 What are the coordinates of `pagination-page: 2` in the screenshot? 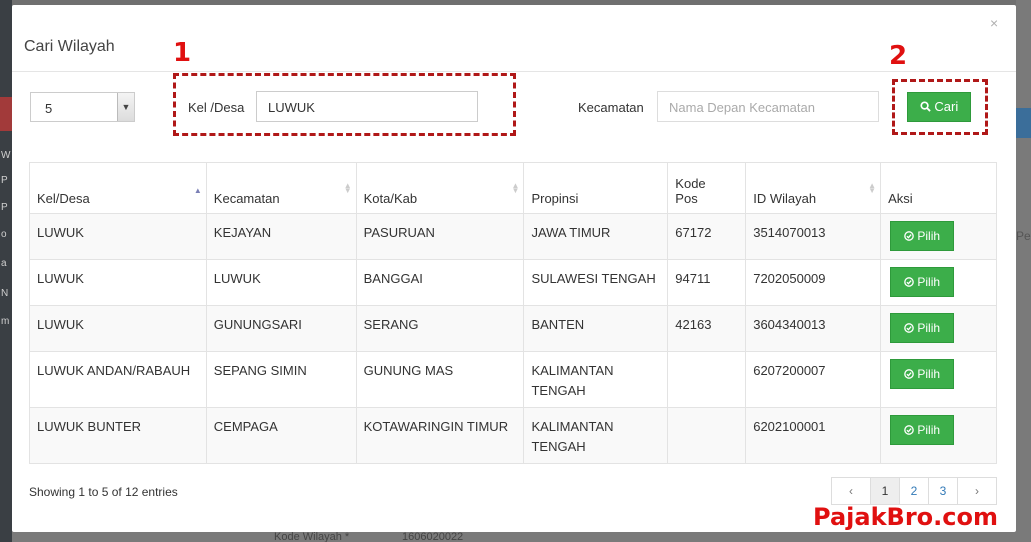 It's located at (914, 491).